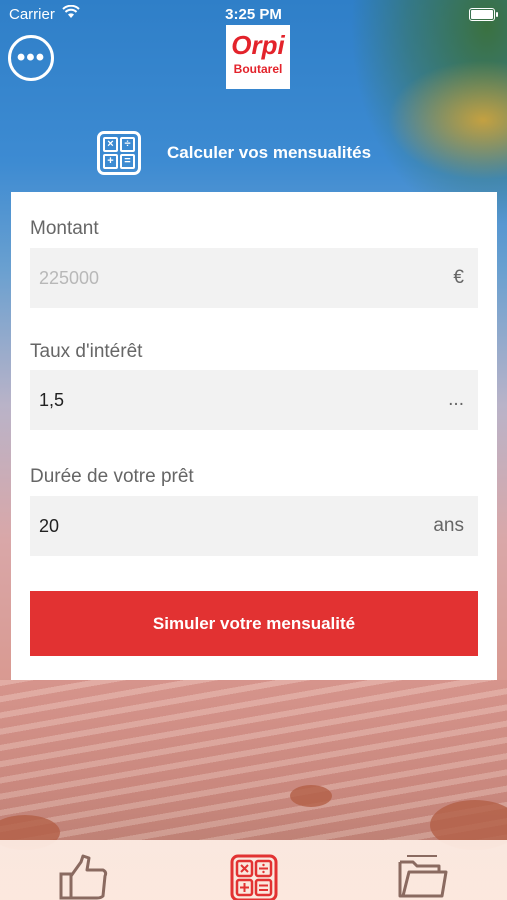  What do you see at coordinates (52, 400) in the screenshot?
I see `rate-value: 1,5` at bounding box center [52, 400].